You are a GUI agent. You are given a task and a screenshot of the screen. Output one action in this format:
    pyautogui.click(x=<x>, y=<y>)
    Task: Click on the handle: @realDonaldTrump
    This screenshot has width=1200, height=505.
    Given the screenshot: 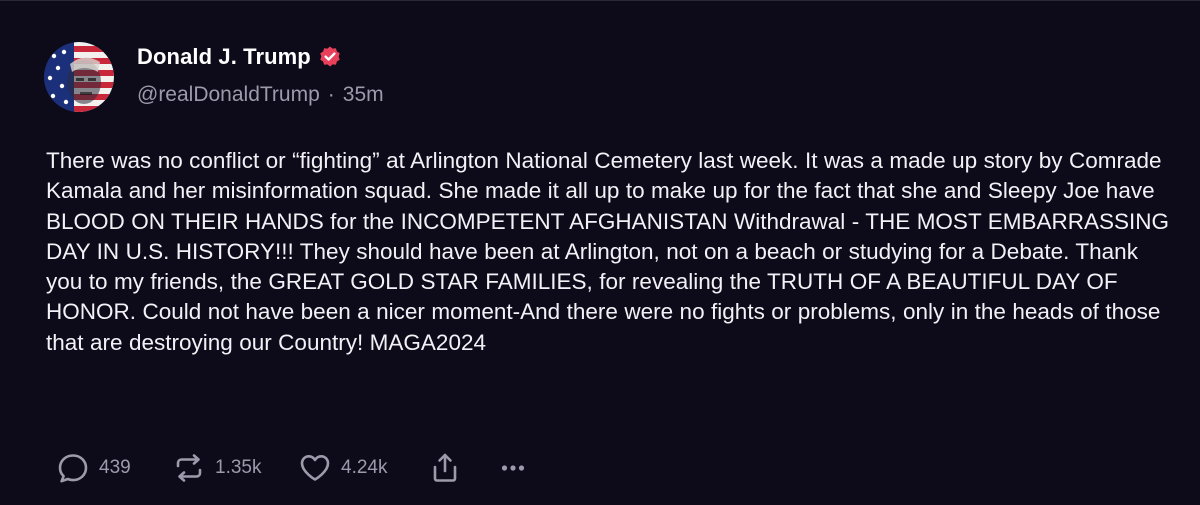 What is the action you would take?
    pyautogui.click(x=228, y=95)
    